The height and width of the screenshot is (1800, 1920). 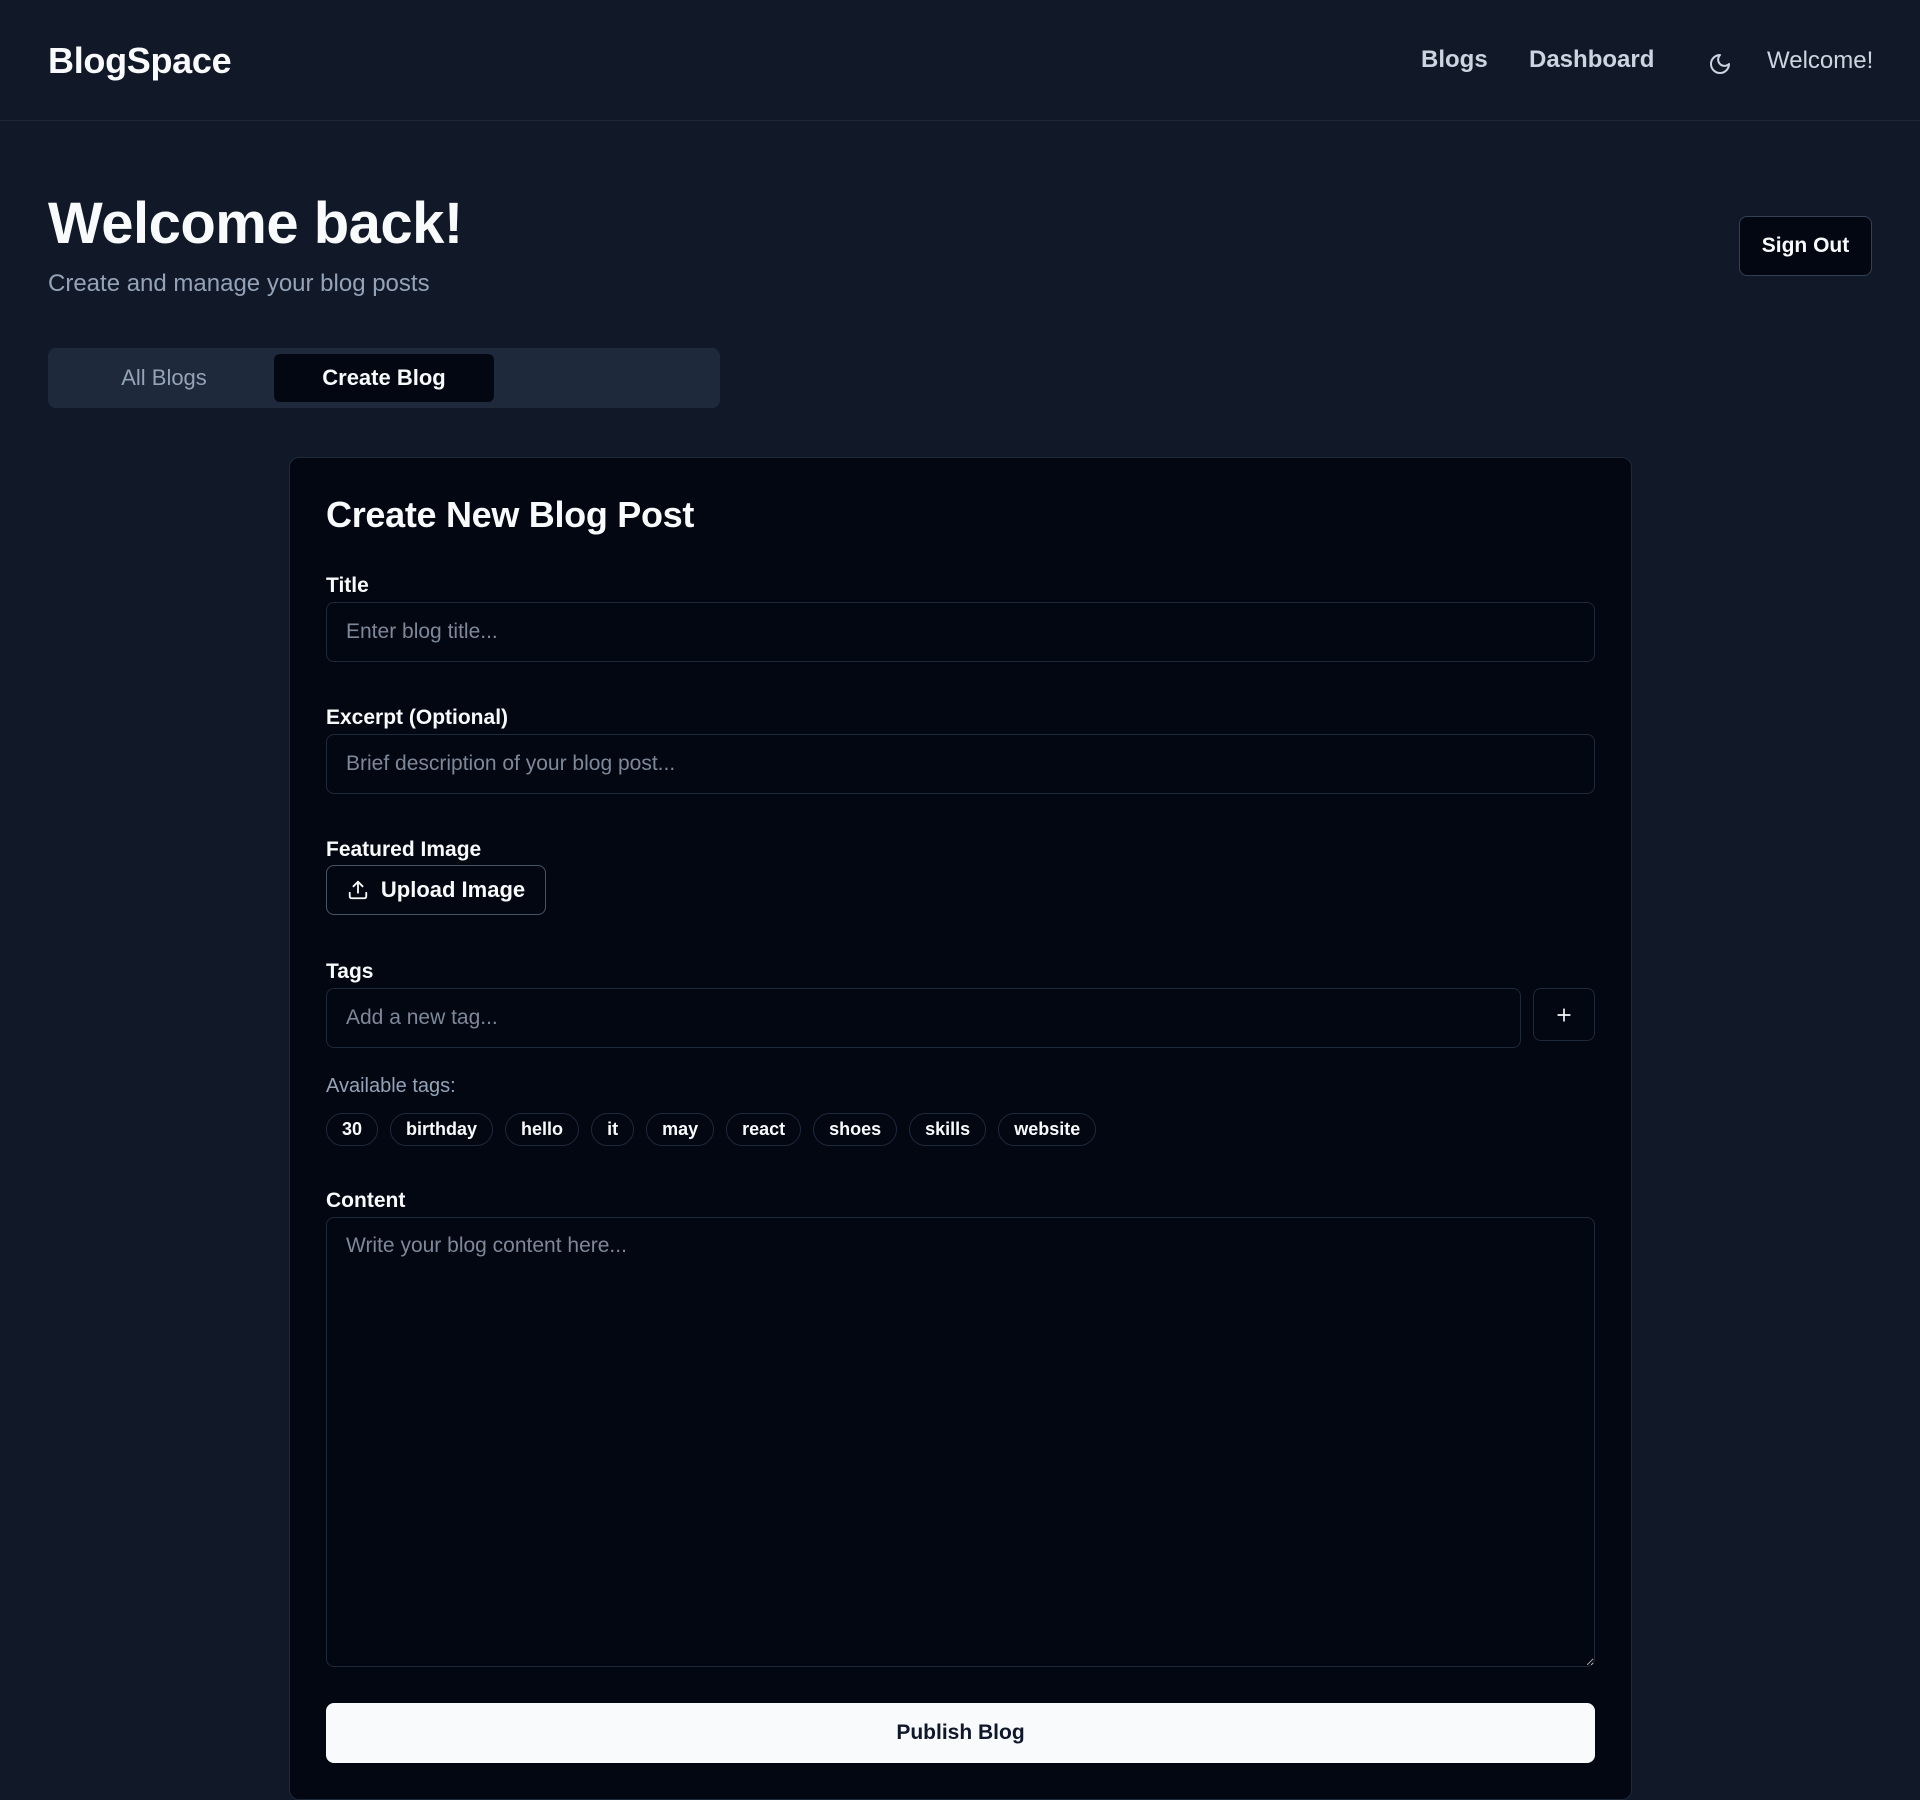 I want to click on nav-link-blogs: Blogs, so click(x=1454, y=60).